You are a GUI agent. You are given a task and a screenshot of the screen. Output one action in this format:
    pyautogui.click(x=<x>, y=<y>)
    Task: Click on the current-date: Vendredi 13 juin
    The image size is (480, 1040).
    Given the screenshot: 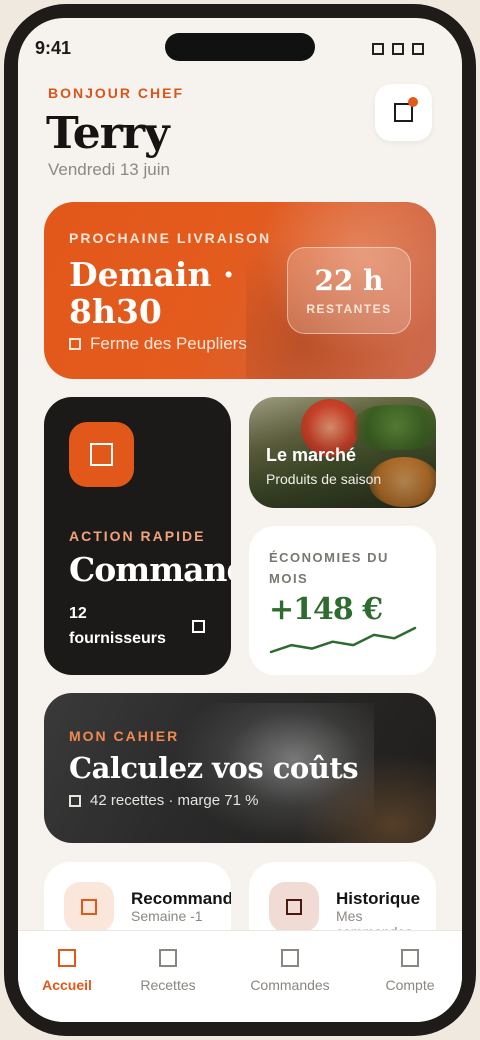 What is the action you would take?
    pyautogui.click(x=109, y=169)
    